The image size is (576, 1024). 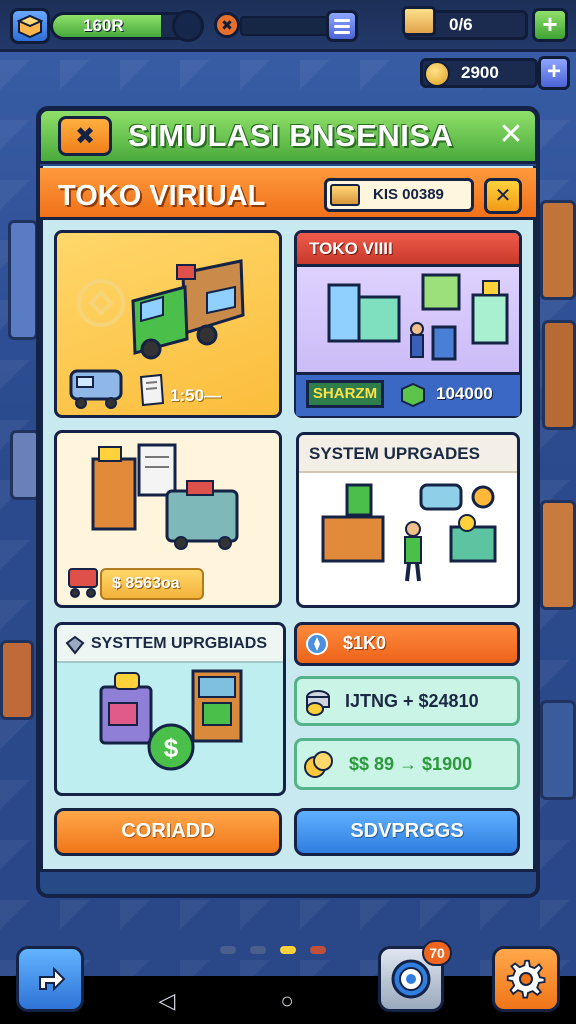 I want to click on gold-coins-icon, so click(x=318, y=764).